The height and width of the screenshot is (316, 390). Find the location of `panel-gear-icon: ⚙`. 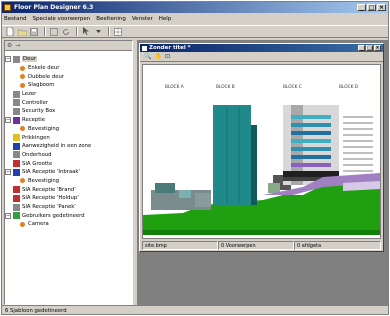

panel-gear-icon: ⚙ is located at coordinates (9, 45).